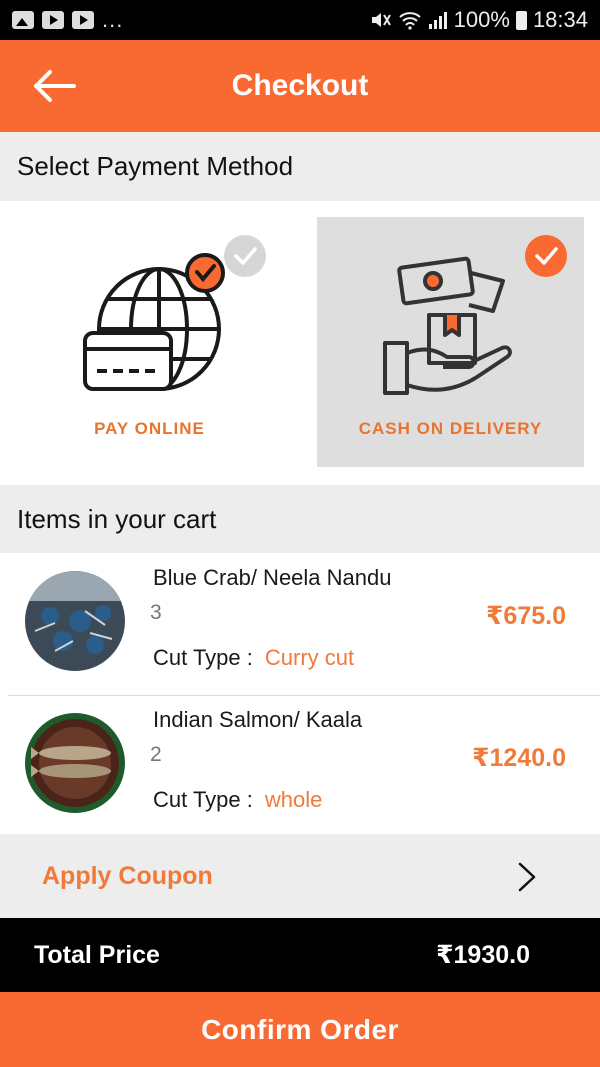 The image size is (600, 1067). I want to click on mute-icon, so click(381, 20).